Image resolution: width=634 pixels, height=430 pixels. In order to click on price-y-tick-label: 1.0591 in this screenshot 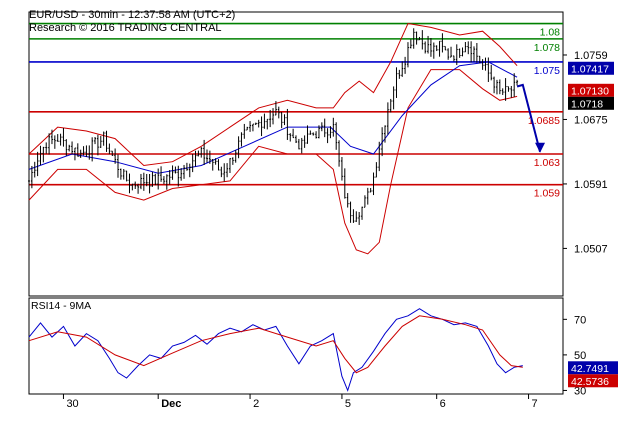, I will do `click(591, 185)`.